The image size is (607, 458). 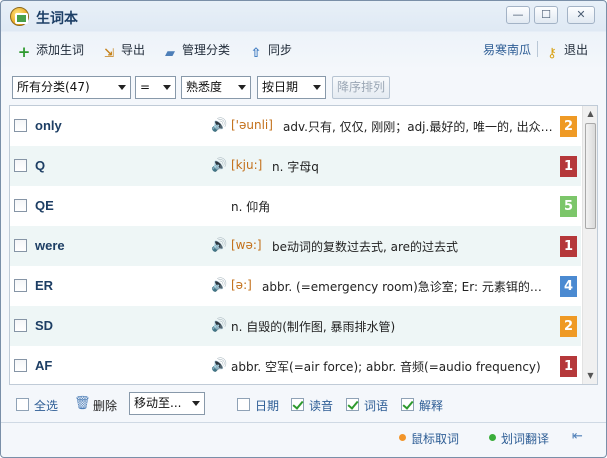 I want to click on word-row: SD 🔊 n. 自毁的(制作图, 暴雨排水管) 2, so click(x=295, y=326).